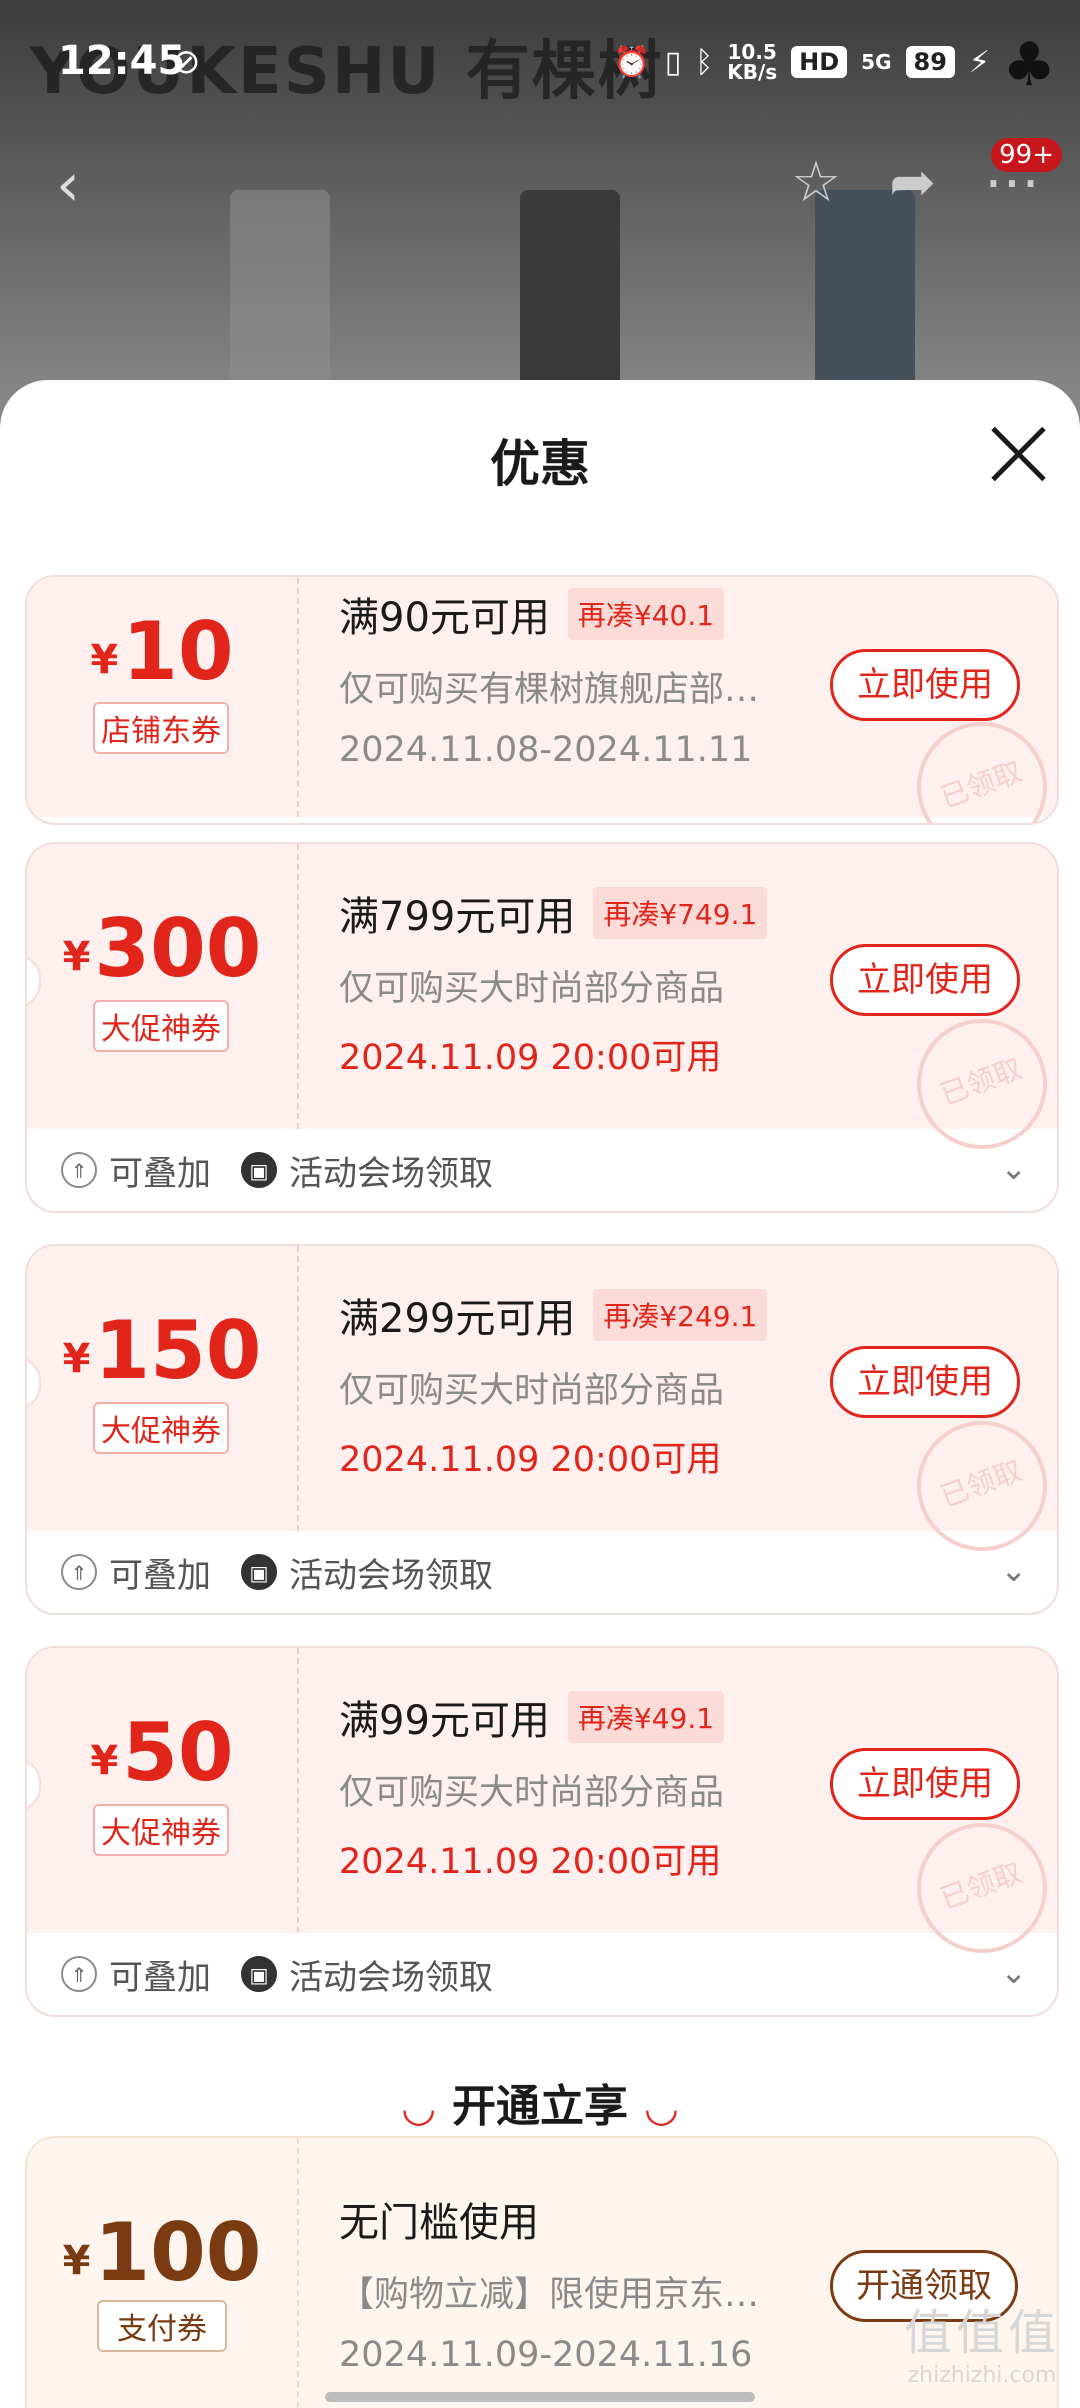 This screenshot has height=2408, width=1080. Describe the element at coordinates (418, 2108) in the screenshot. I see `smile-left-icon: ◡` at that location.